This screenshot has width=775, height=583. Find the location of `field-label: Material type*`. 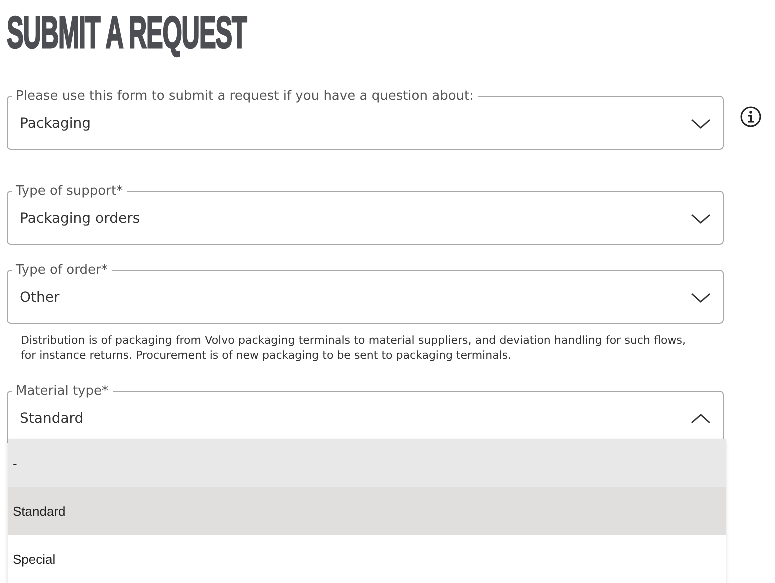

field-label: Material type* is located at coordinates (62, 391).